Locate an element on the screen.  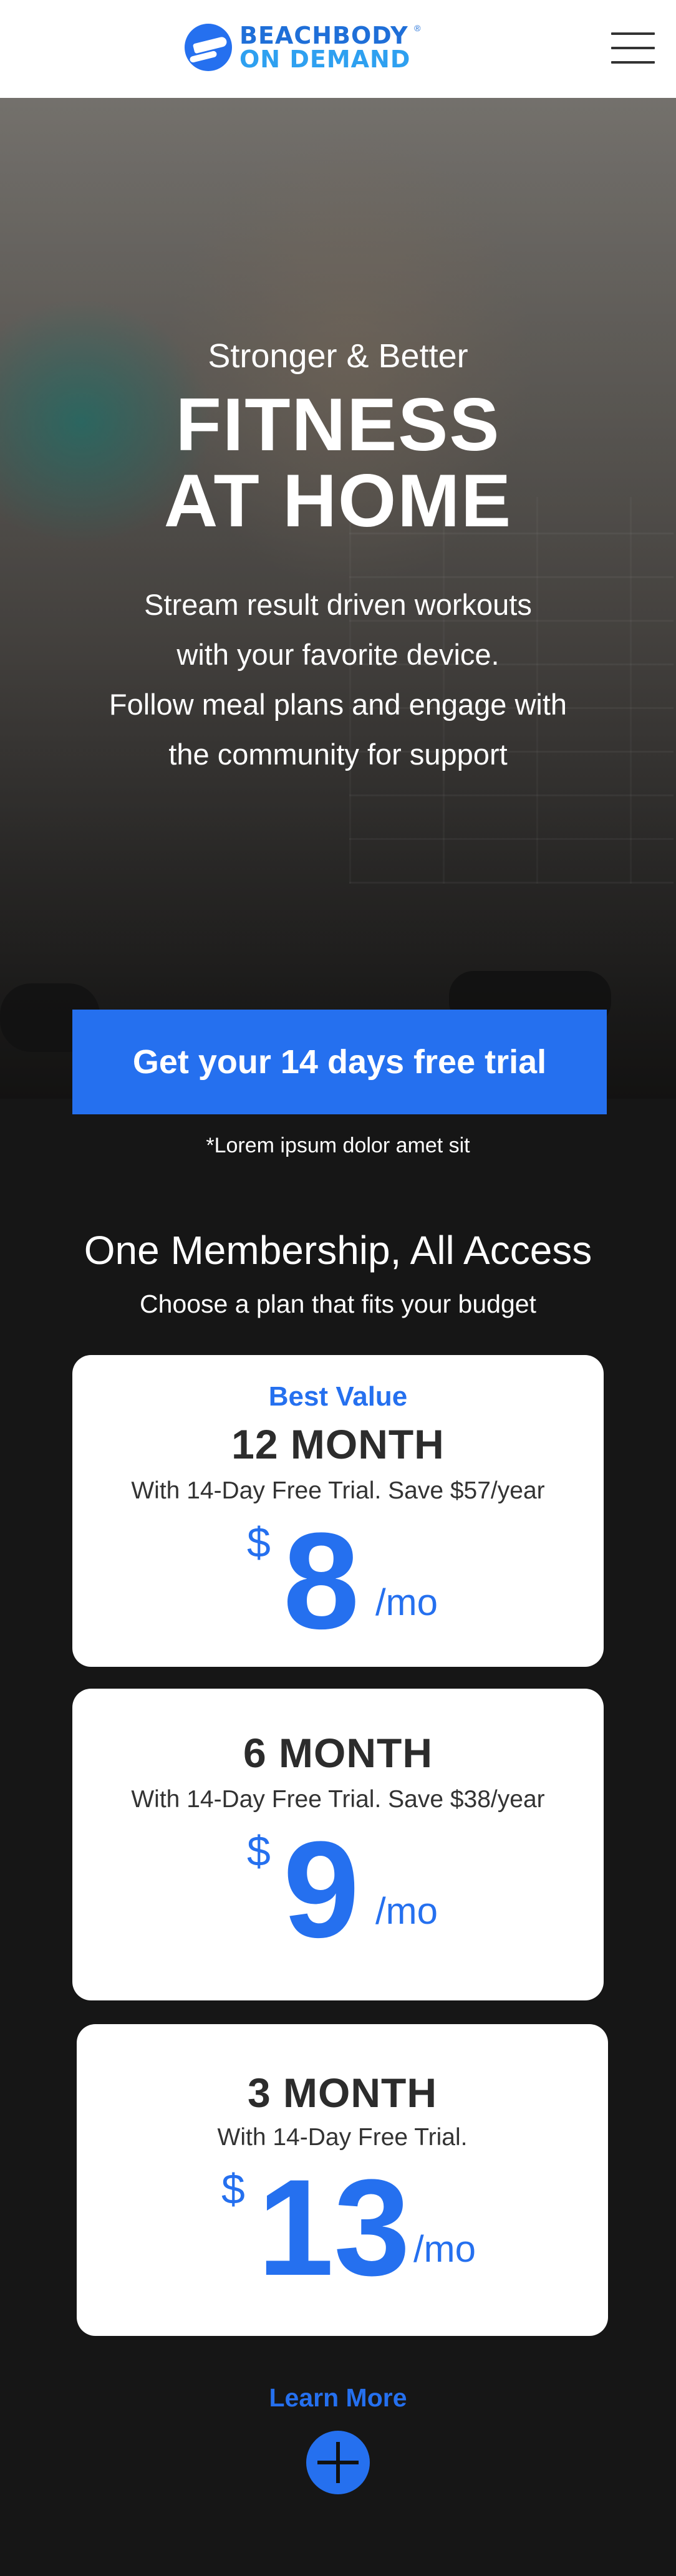
logo-wordmark: BEACHBODY ON DEMAND ® is located at coordinates (329, 47).